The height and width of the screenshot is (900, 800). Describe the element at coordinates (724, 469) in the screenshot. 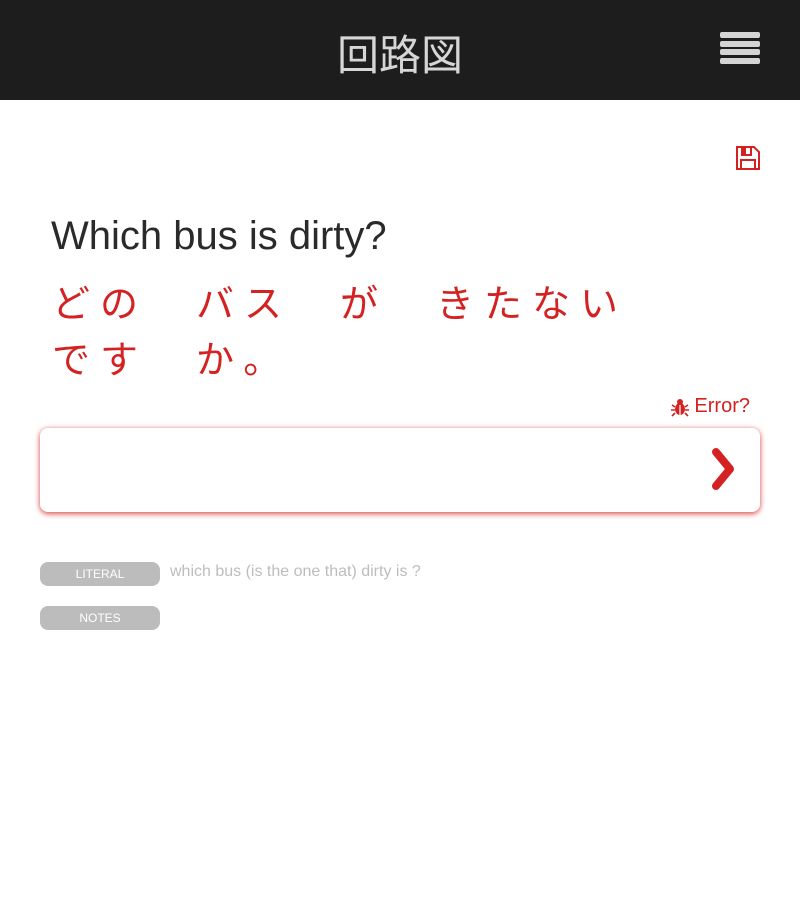

I see `chevron-right-icon` at that location.